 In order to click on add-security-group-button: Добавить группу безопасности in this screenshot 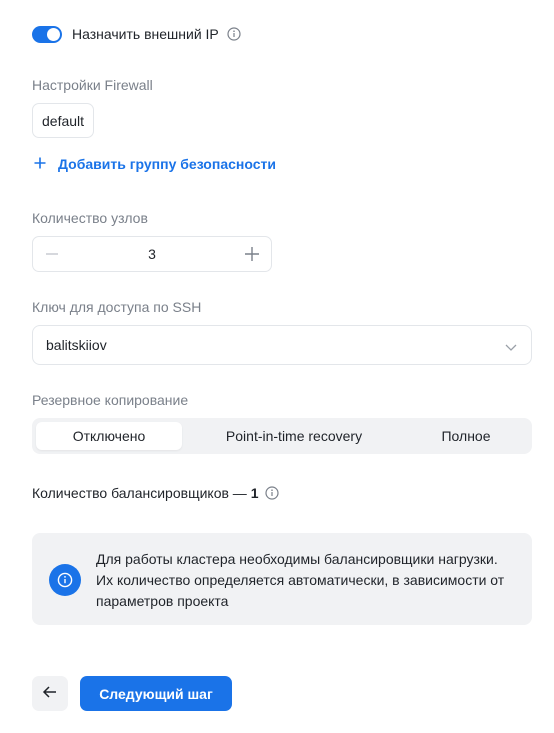, I will do `click(155, 164)`.